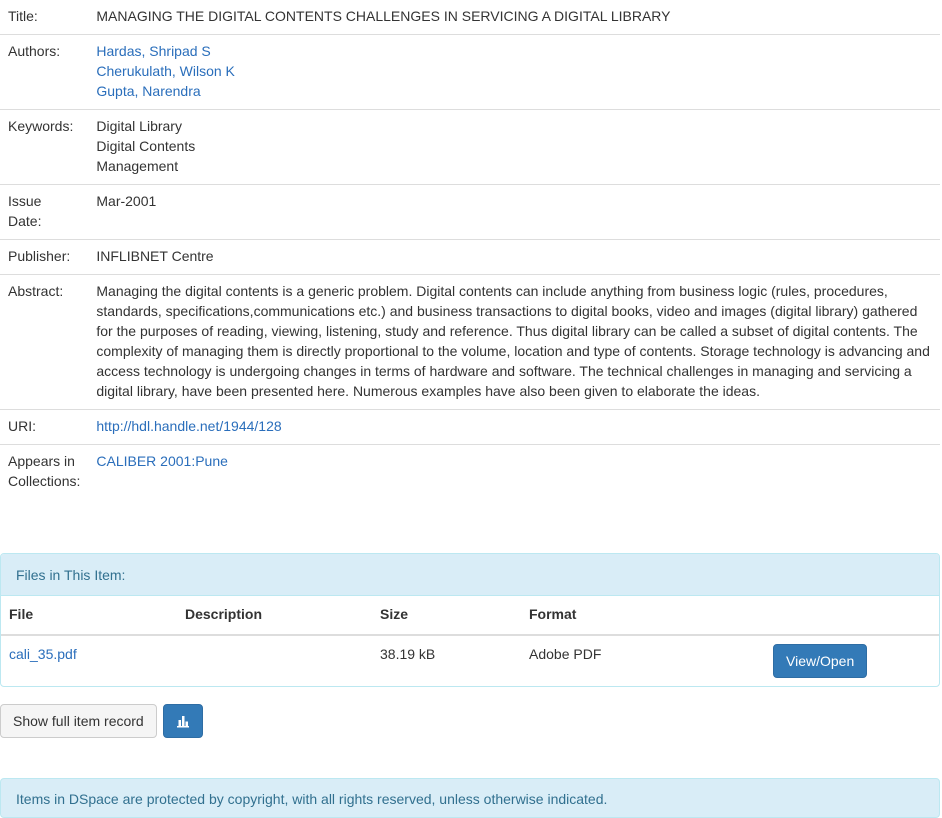  What do you see at coordinates (148, 91) in the screenshot?
I see `author-link: Gupta, Narendra` at bounding box center [148, 91].